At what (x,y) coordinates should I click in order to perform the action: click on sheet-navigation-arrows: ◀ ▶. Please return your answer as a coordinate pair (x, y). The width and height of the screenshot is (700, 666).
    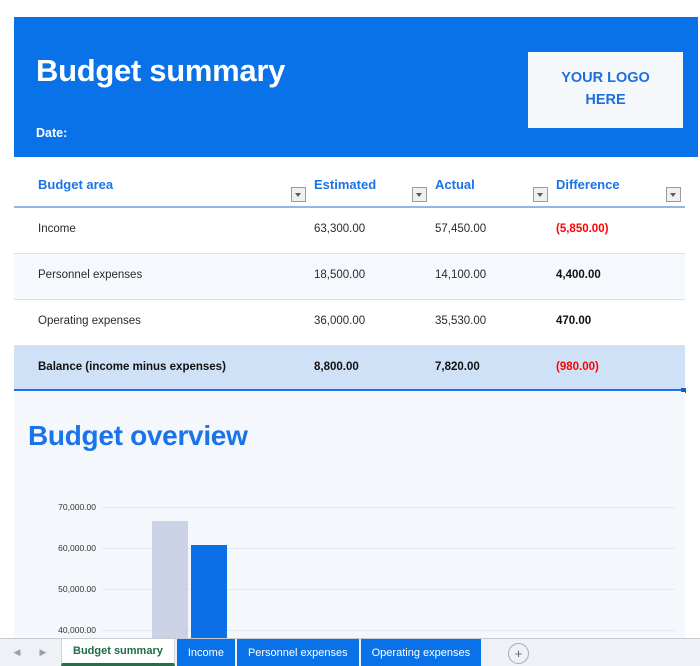
    Looking at the image, I should click on (30, 652).